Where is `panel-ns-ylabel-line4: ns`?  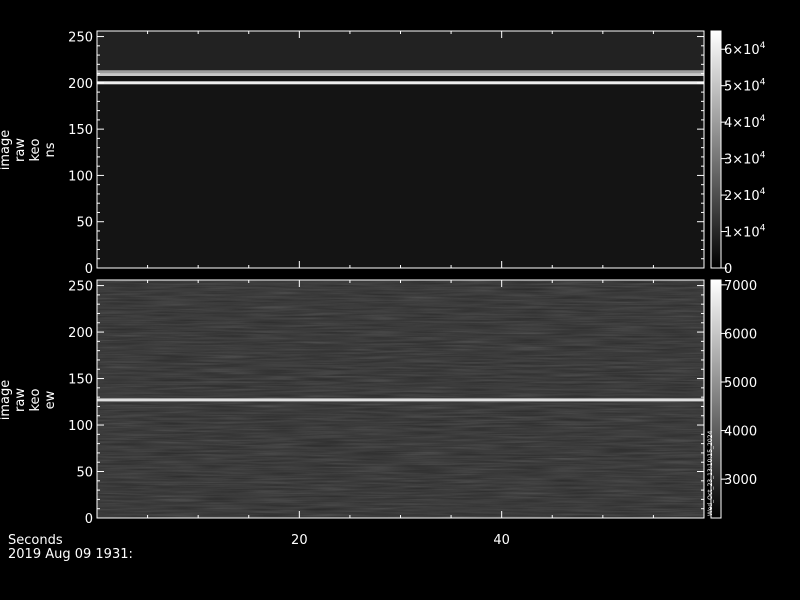
panel-ns-ylabel-line4: ns is located at coordinates (50, 149).